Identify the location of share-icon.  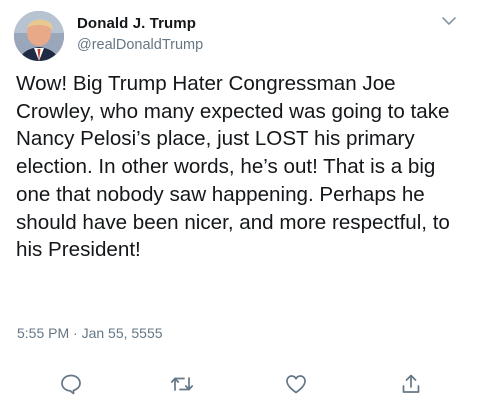
(411, 384).